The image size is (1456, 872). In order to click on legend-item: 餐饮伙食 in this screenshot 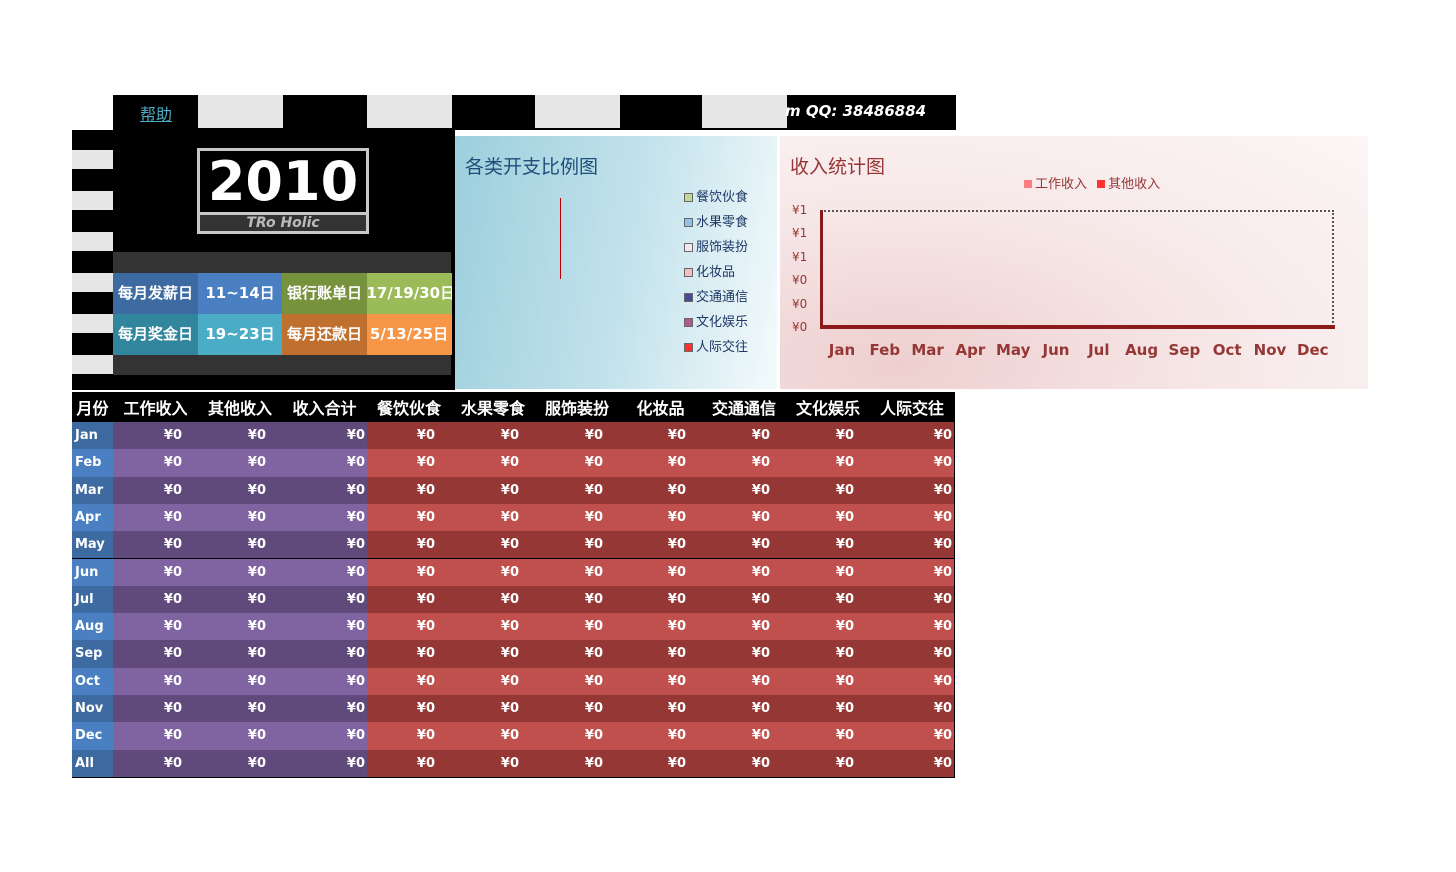, I will do `click(716, 195)`.